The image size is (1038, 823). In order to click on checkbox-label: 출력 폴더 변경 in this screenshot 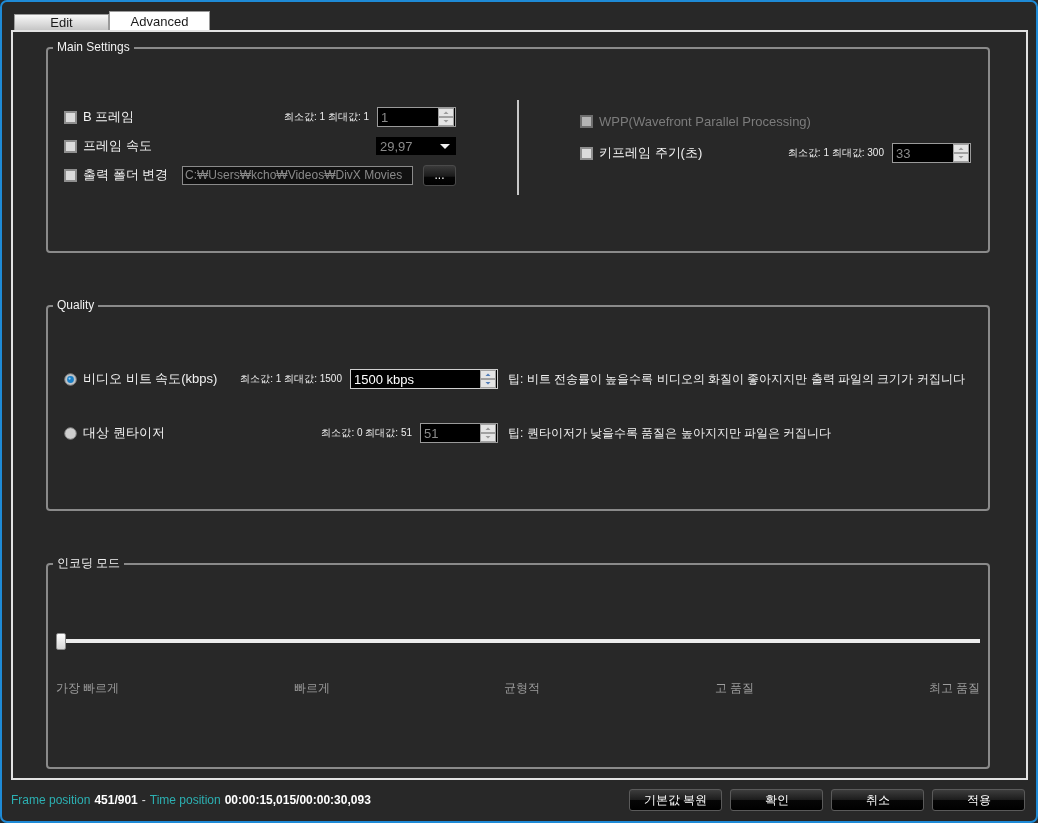, I will do `click(126, 175)`.